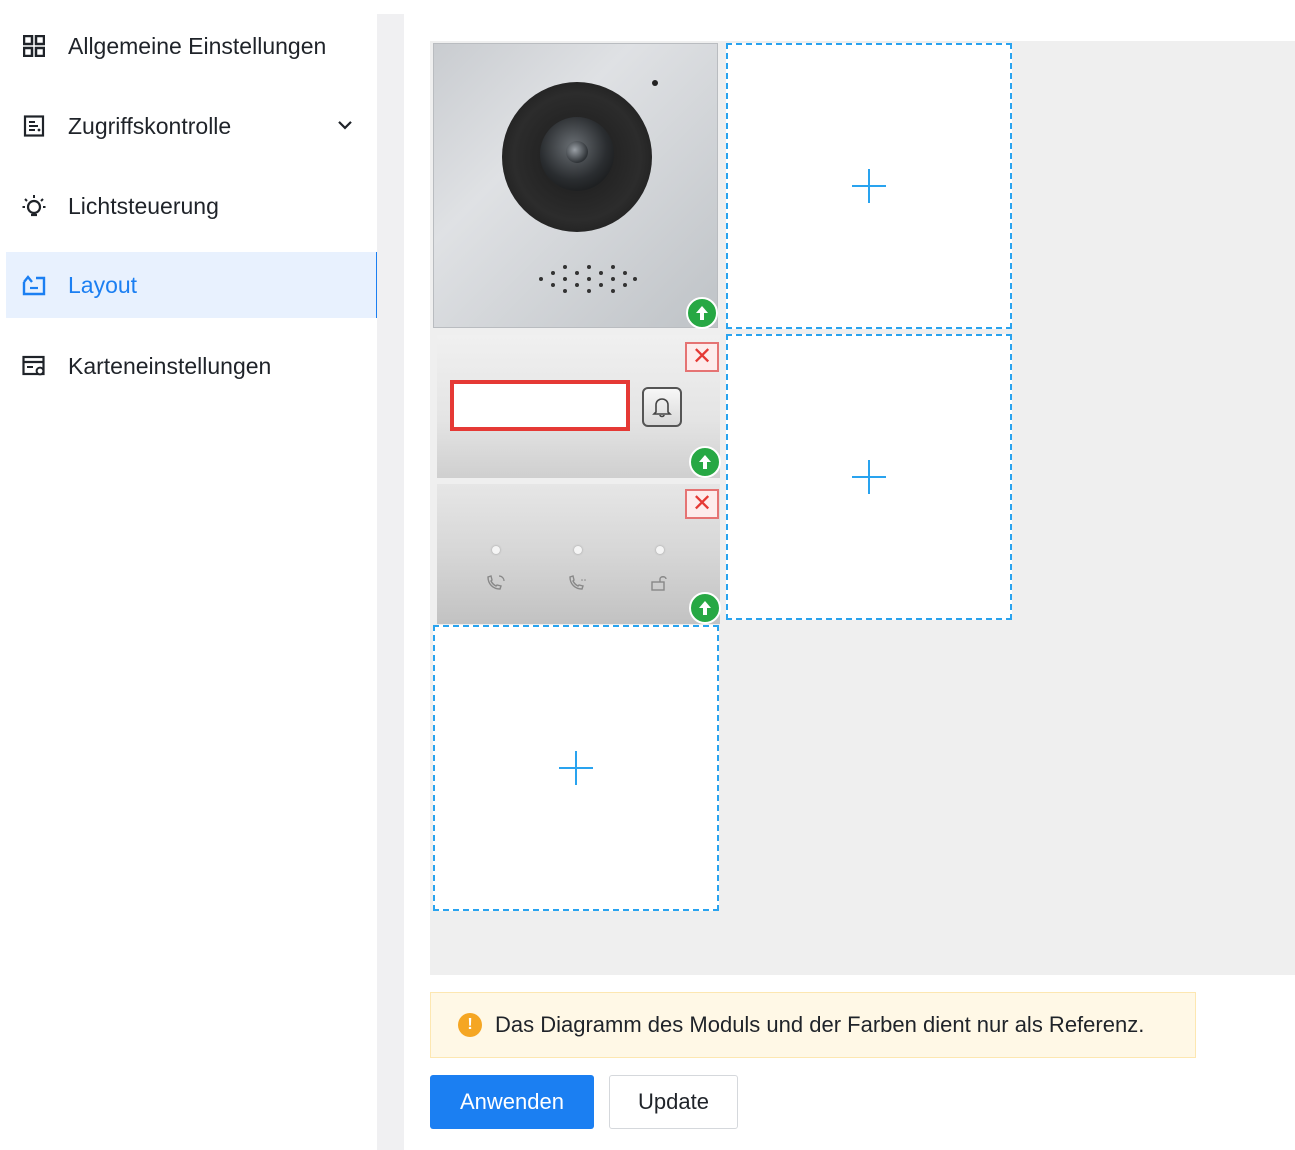 The width and height of the screenshot is (1295, 1150). What do you see at coordinates (34, 206) in the screenshot?
I see `light-bulb-icon` at bounding box center [34, 206].